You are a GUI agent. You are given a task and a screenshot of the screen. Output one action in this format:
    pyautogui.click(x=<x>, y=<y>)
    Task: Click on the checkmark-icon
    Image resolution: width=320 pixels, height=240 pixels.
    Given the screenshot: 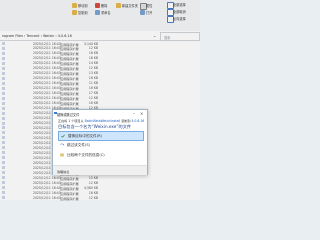 What is the action you would take?
    pyautogui.click(x=63, y=136)
    